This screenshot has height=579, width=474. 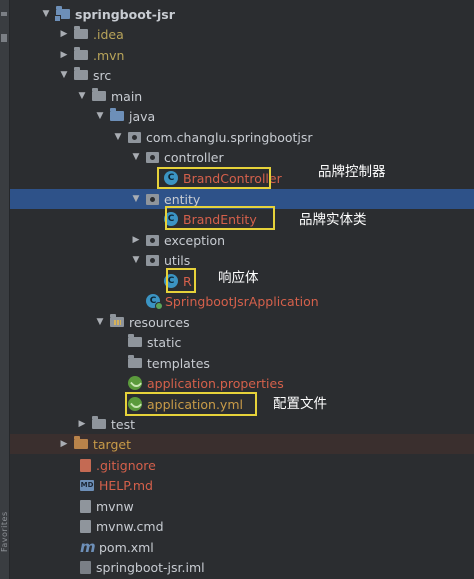 What do you see at coordinates (242, 485) in the screenshot?
I see `tree-item-help-md: MD HELP.md` at bounding box center [242, 485].